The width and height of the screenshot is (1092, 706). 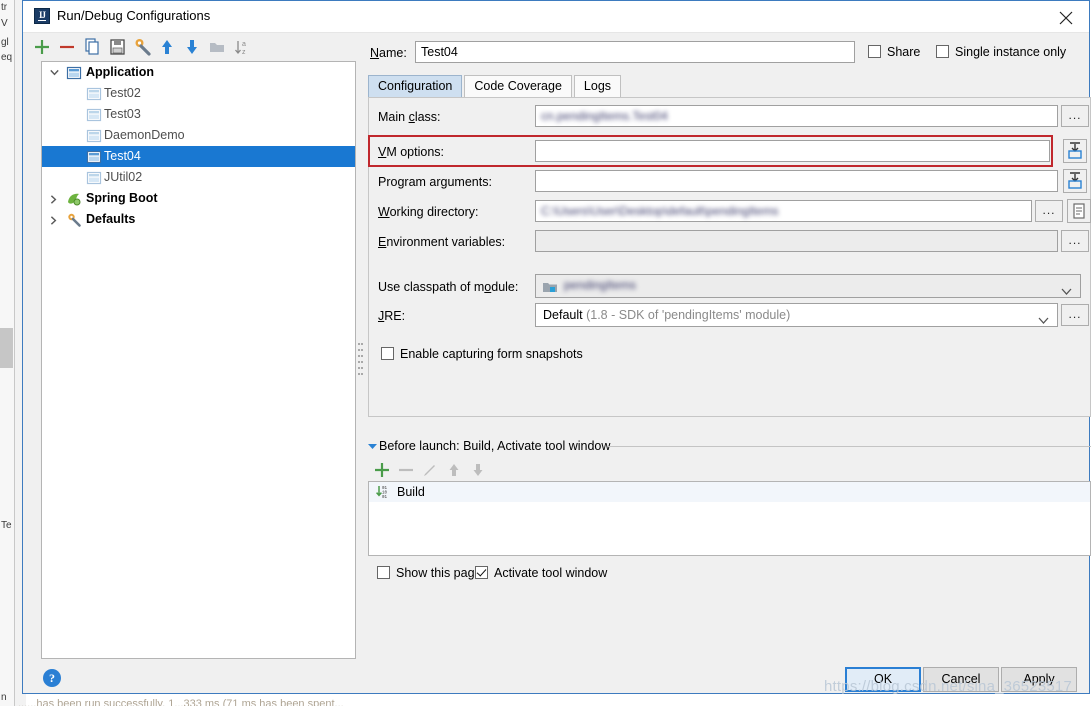 I want to click on before-launch-item-label: Build, so click(x=411, y=492).